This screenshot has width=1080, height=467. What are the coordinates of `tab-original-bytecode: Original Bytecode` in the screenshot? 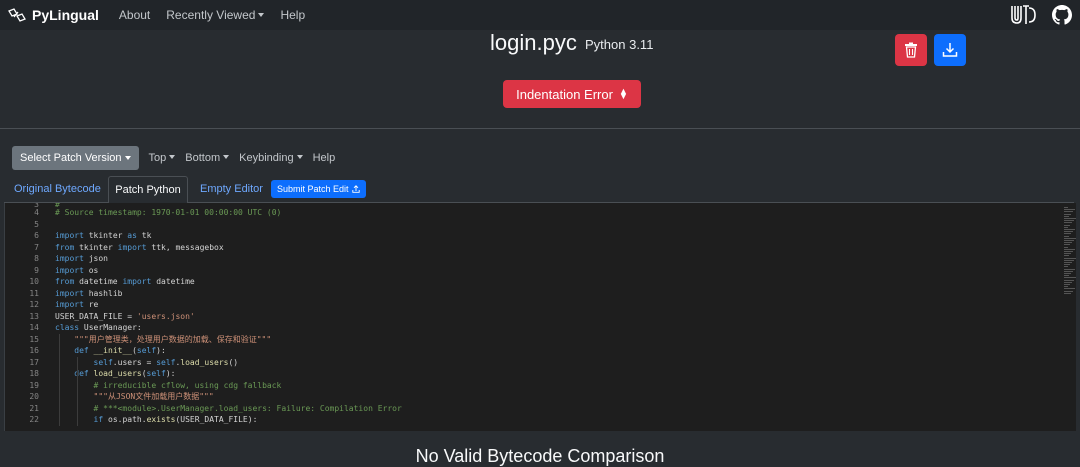 It's located at (57, 189).